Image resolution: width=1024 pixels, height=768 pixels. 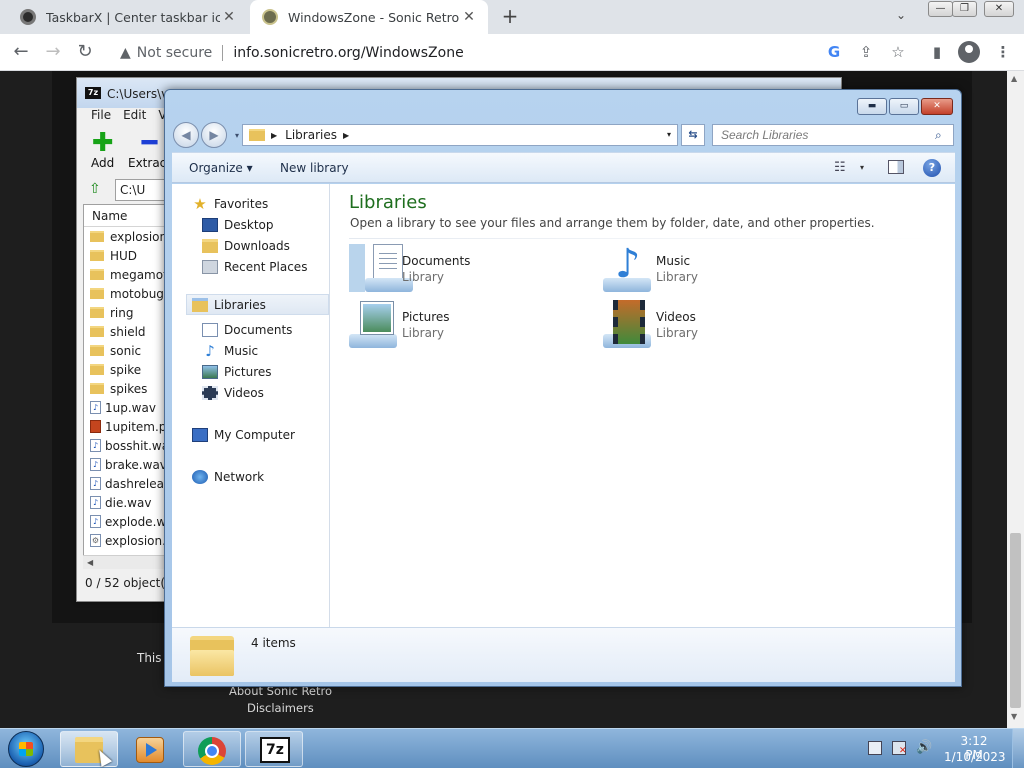 I want to click on new-tab-button: +, so click(x=510, y=17).